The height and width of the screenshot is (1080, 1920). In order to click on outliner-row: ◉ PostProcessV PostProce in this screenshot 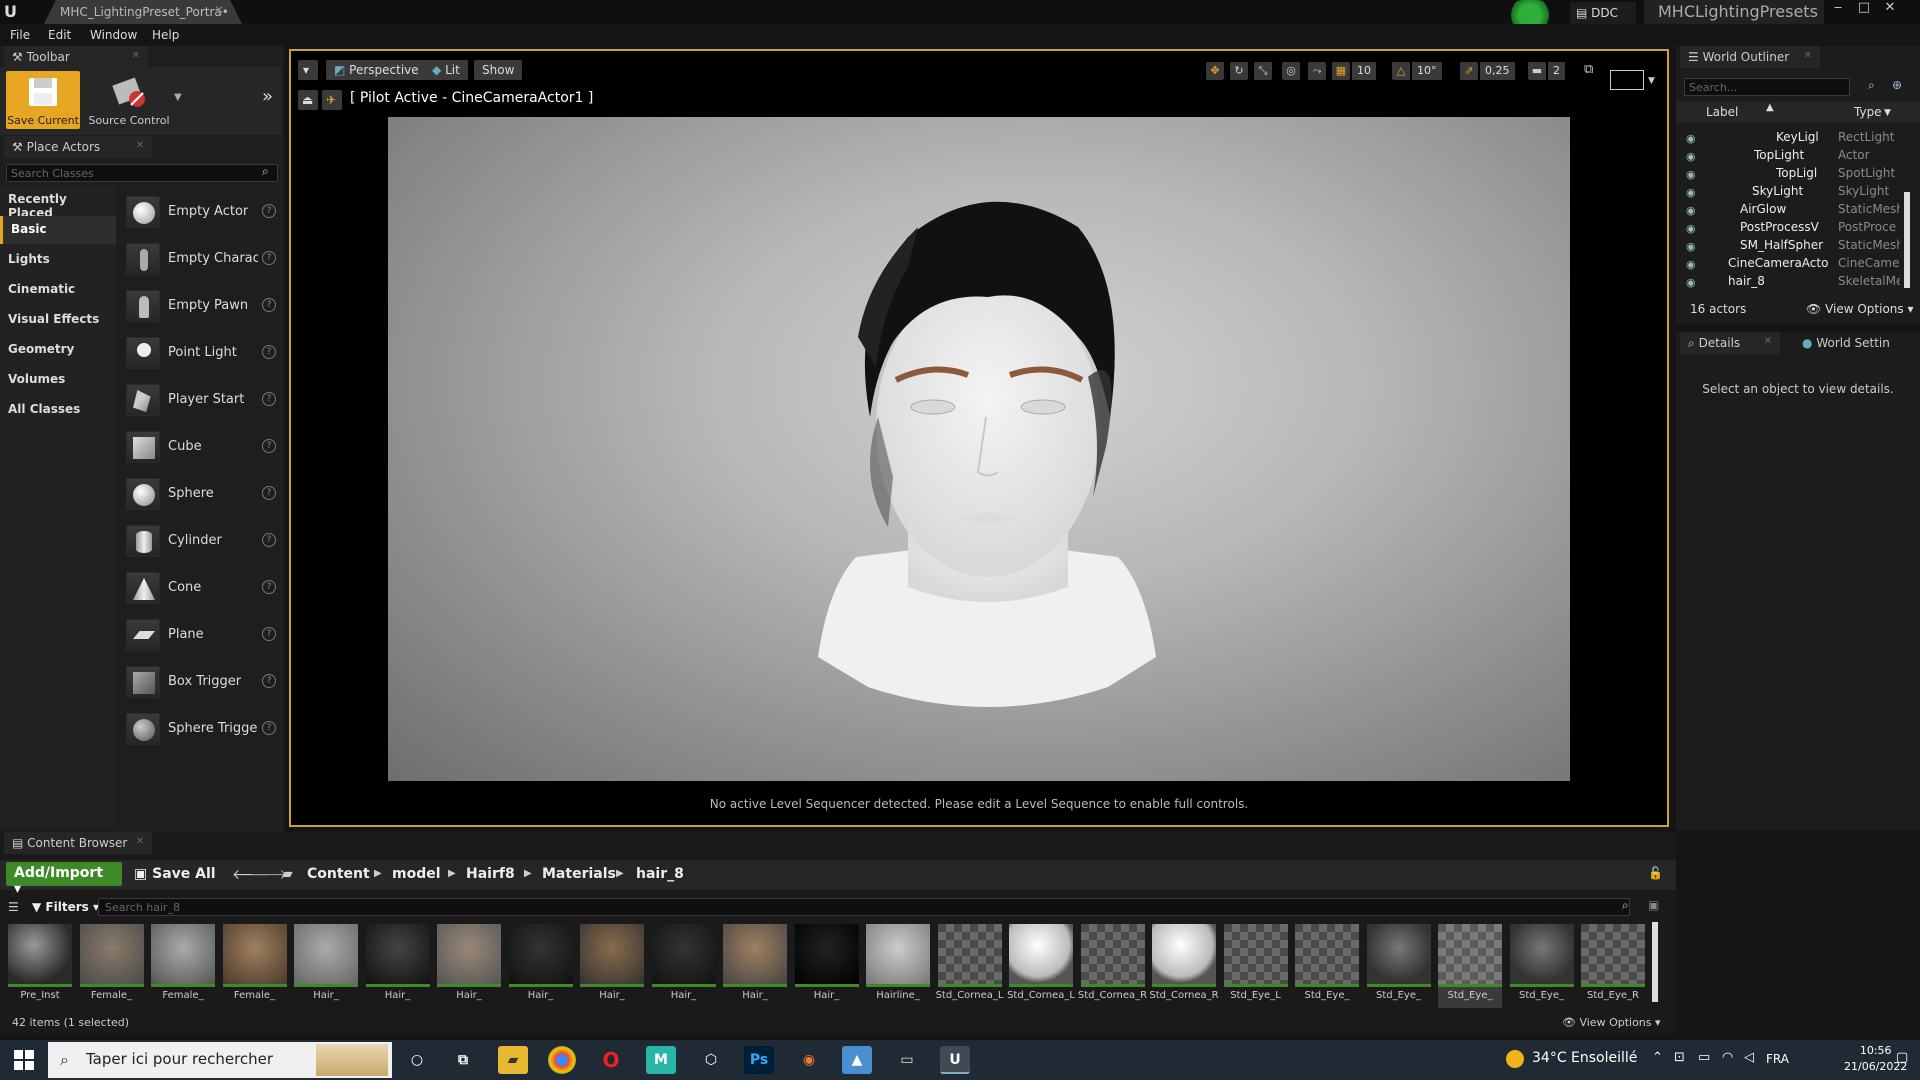, I will do `click(1789, 229)`.